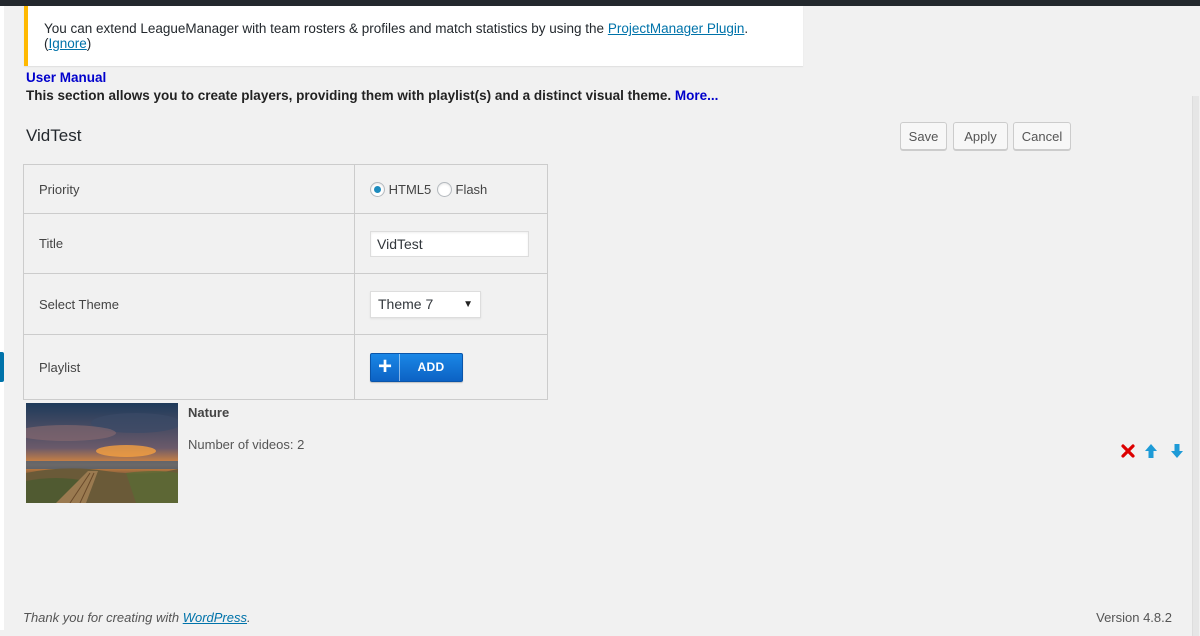 The image size is (1200, 636). I want to click on priority-row: Priority HTML5 Flash, so click(285, 189).